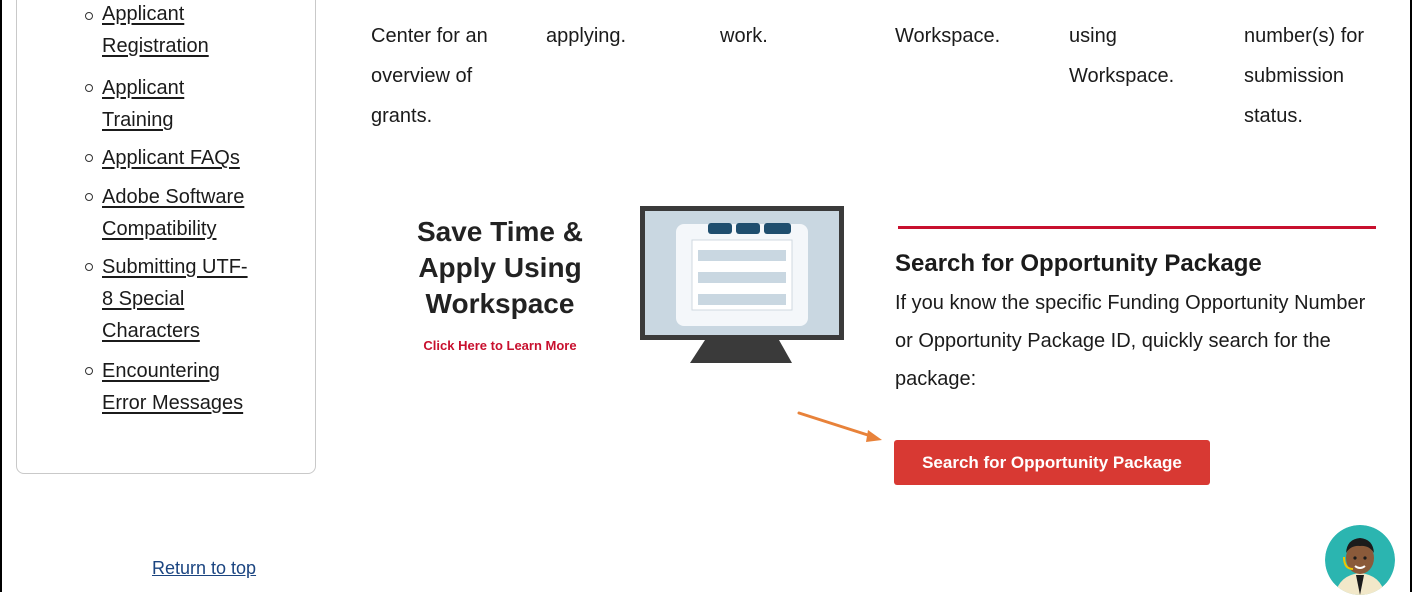 The width and height of the screenshot is (1414, 595). Describe the element at coordinates (155, 46) in the screenshot. I see `sidebar-link-line: Registration` at that location.